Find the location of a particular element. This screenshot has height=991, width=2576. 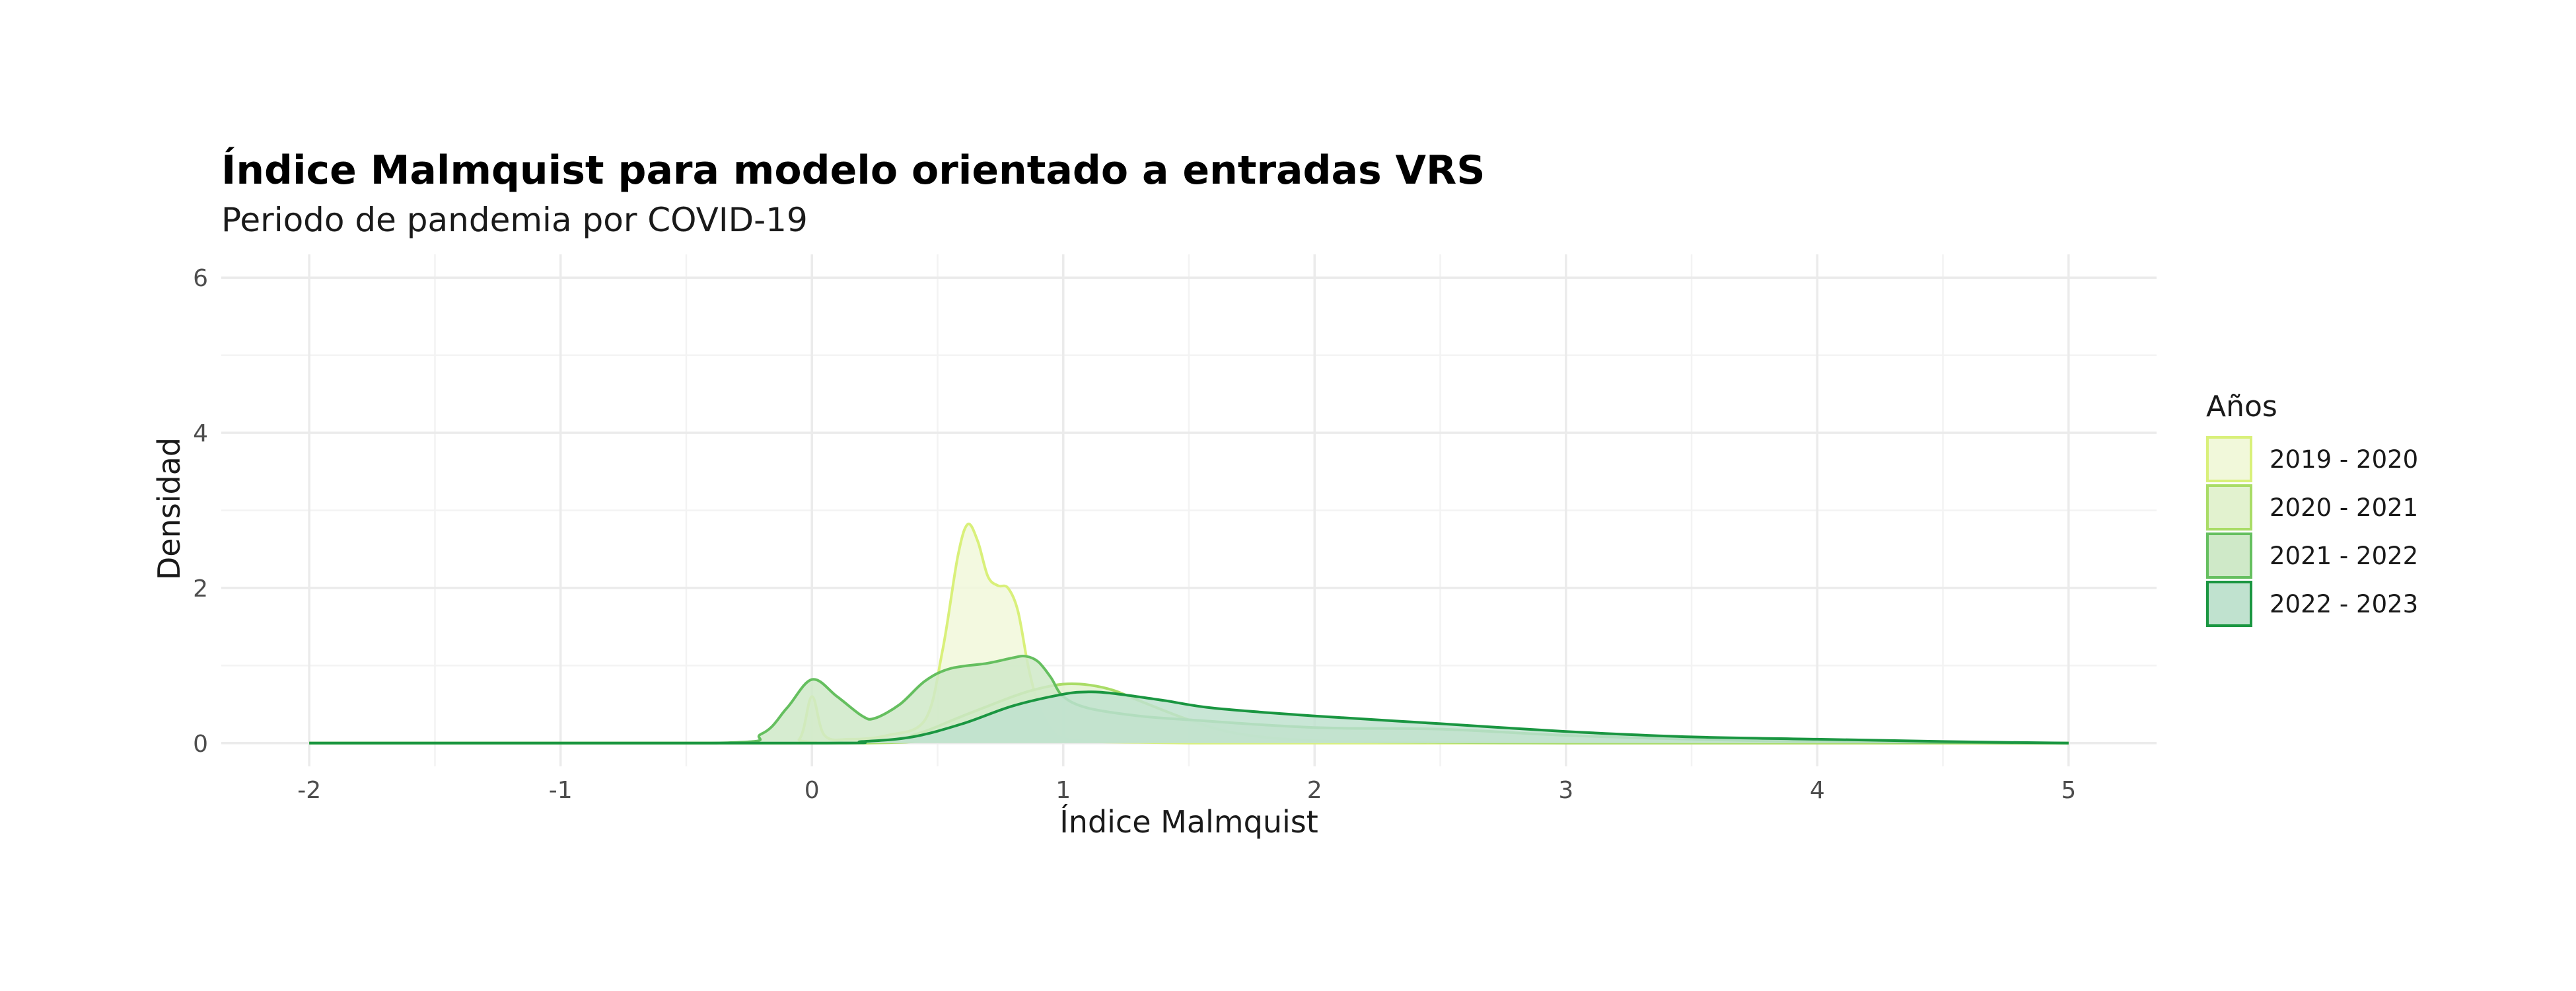

y-tick-label: 4 is located at coordinates (201, 433).